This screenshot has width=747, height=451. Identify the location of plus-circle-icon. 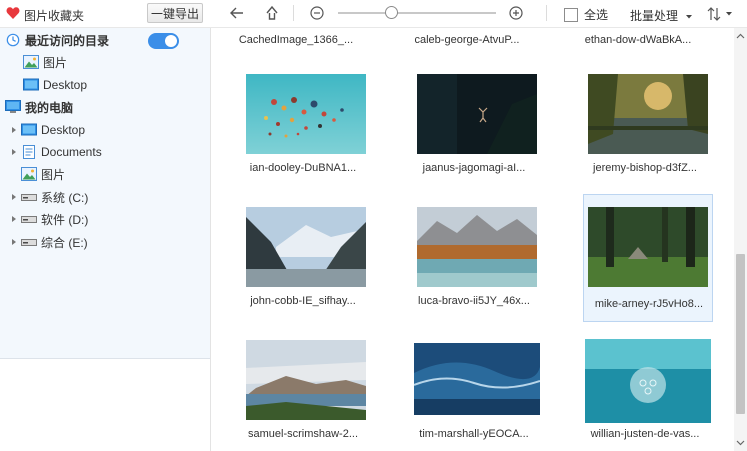
(516, 13).